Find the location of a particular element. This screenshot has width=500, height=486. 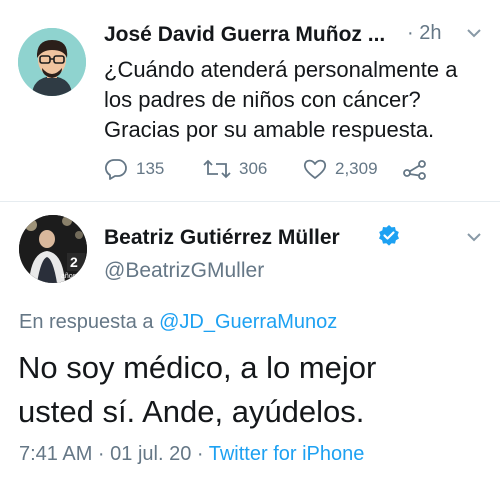

reply-count: 135 is located at coordinates (150, 168).